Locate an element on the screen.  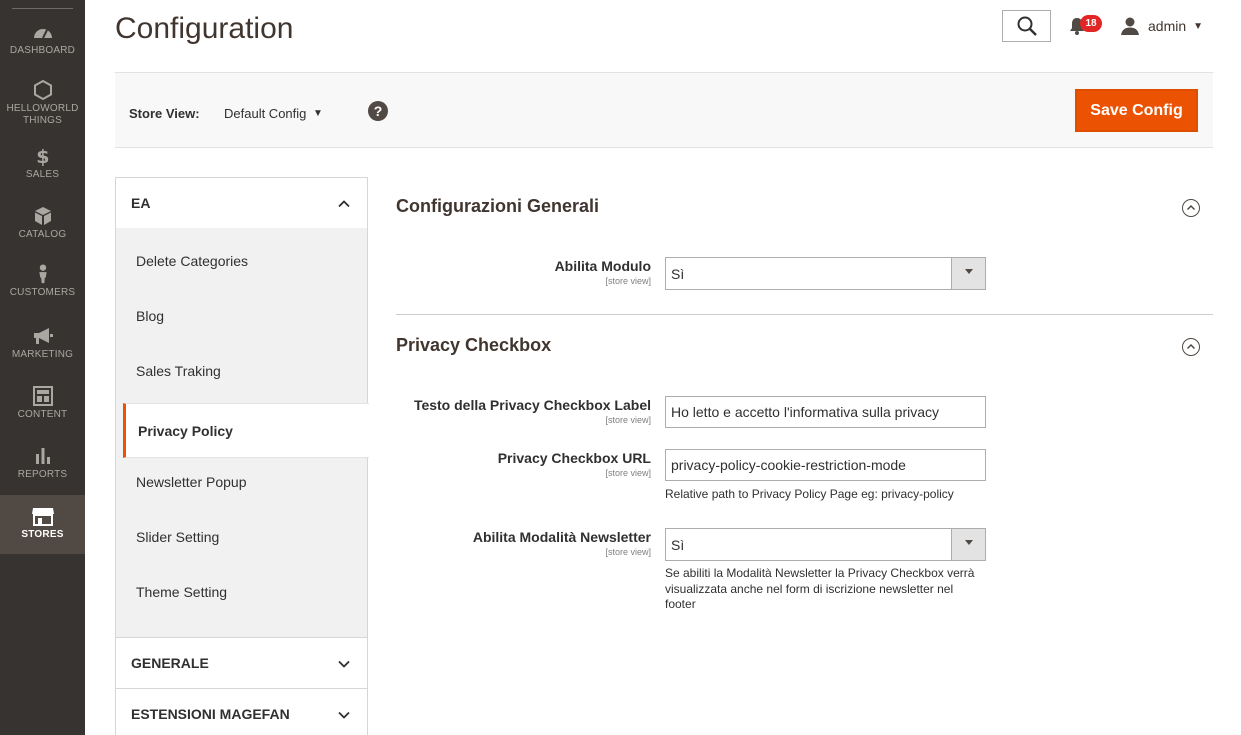
nav-label: STORES is located at coordinates (42, 534).